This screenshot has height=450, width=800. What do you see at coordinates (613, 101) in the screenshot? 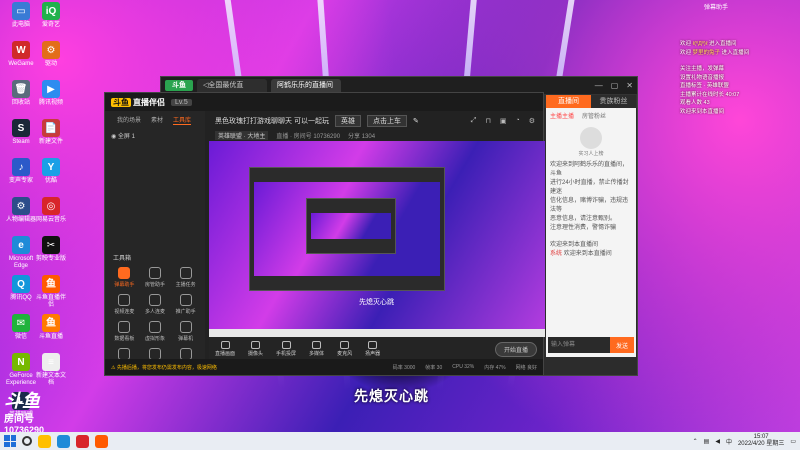
I see `tab-fans: 贵族粉丝` at bounding box center [613, 101].